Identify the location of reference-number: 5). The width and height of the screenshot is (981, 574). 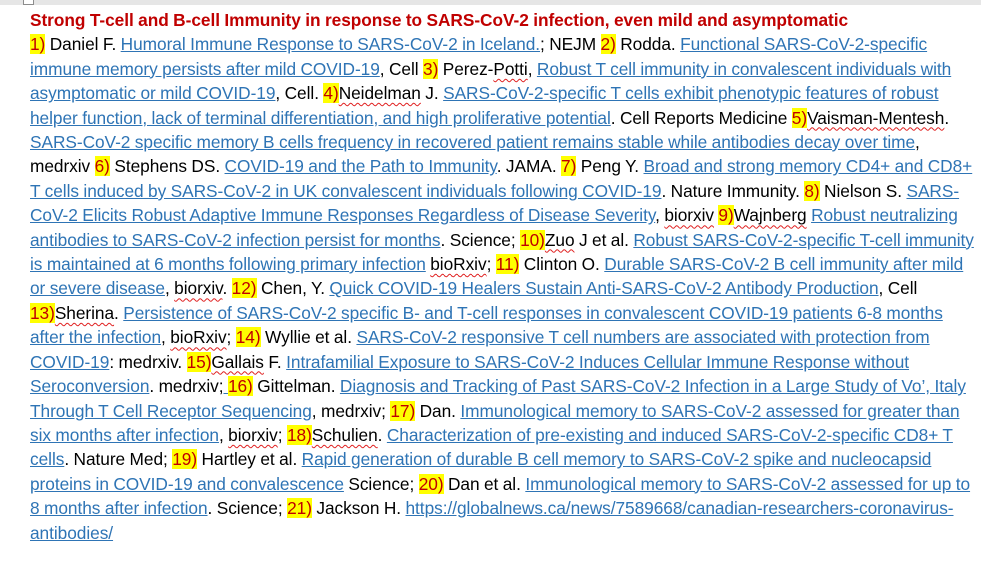
(799, 117).